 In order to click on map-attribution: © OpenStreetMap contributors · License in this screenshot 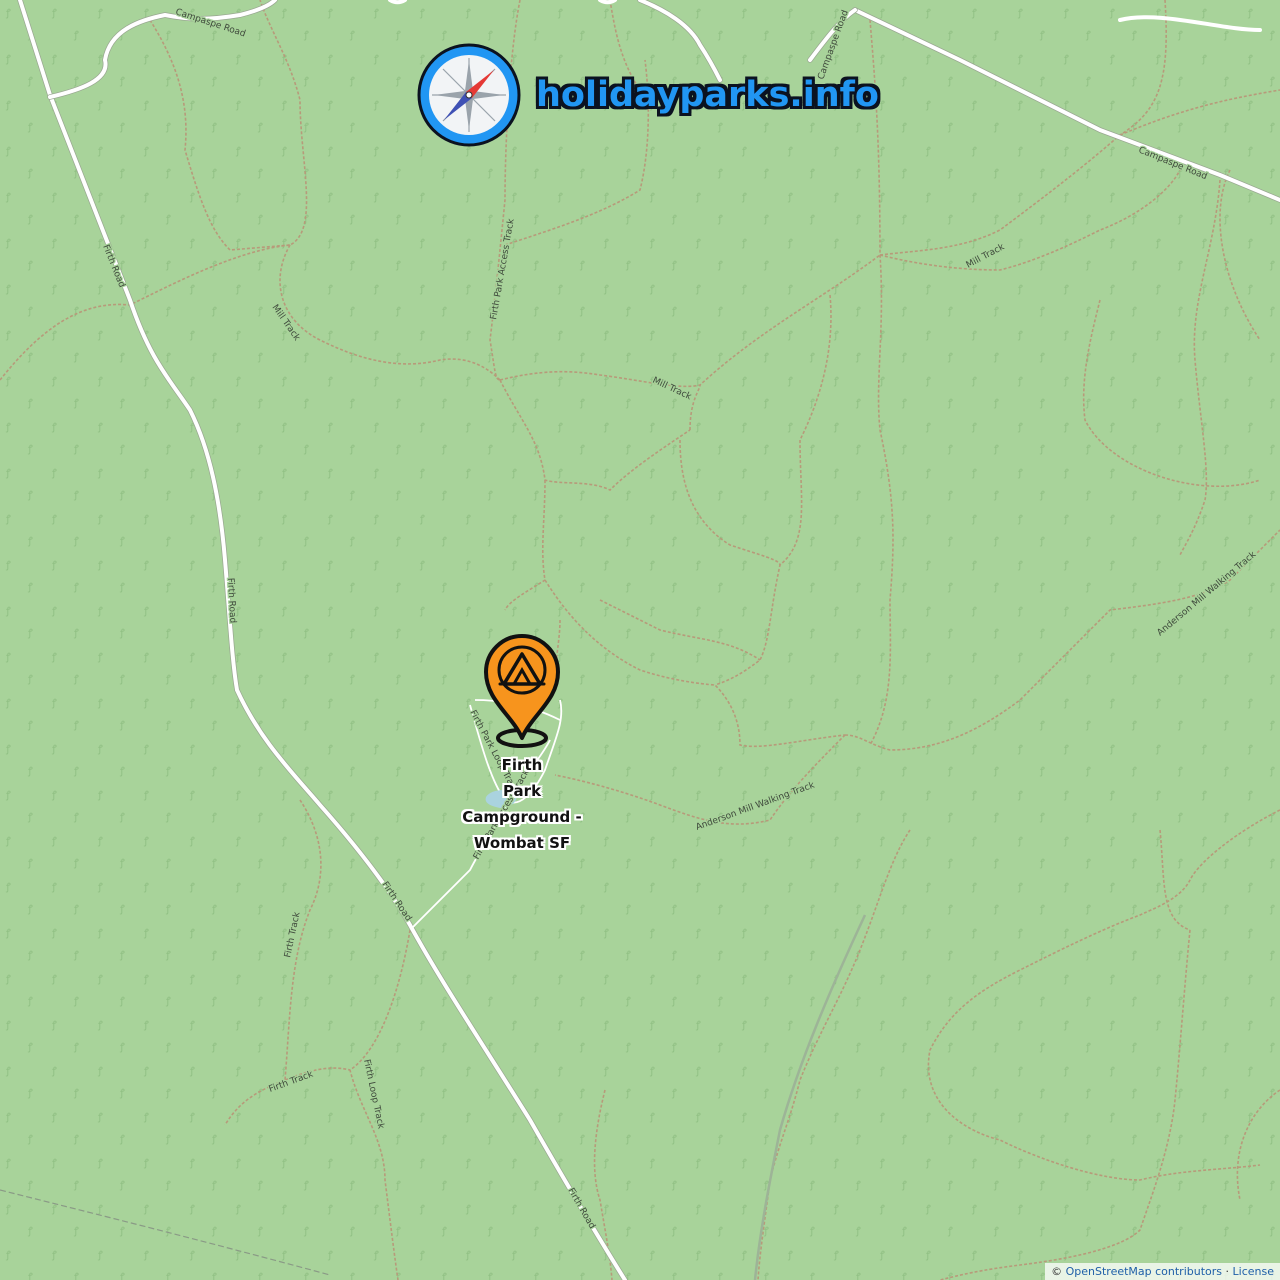, I will do `click(1162, 1271)`.